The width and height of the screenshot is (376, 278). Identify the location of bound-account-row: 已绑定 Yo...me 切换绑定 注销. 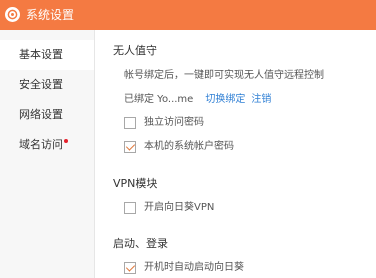
(197, 100).